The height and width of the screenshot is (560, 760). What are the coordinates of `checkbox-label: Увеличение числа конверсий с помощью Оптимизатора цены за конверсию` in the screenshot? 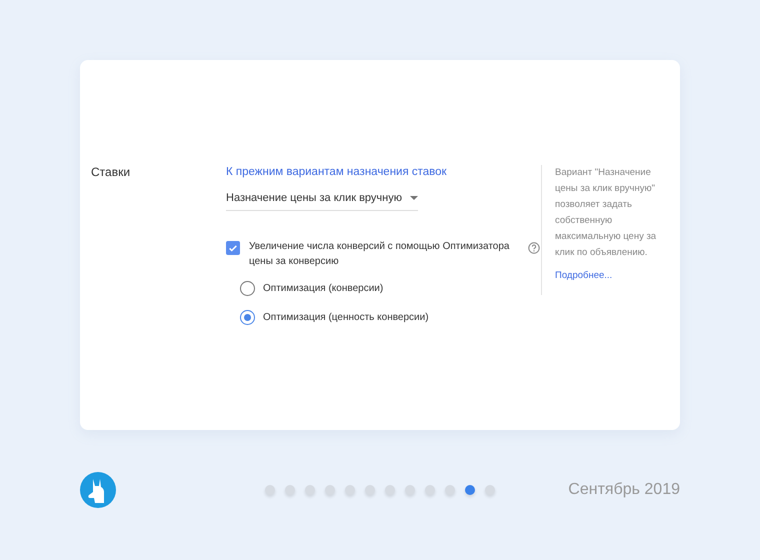 It's located at (379, 254).